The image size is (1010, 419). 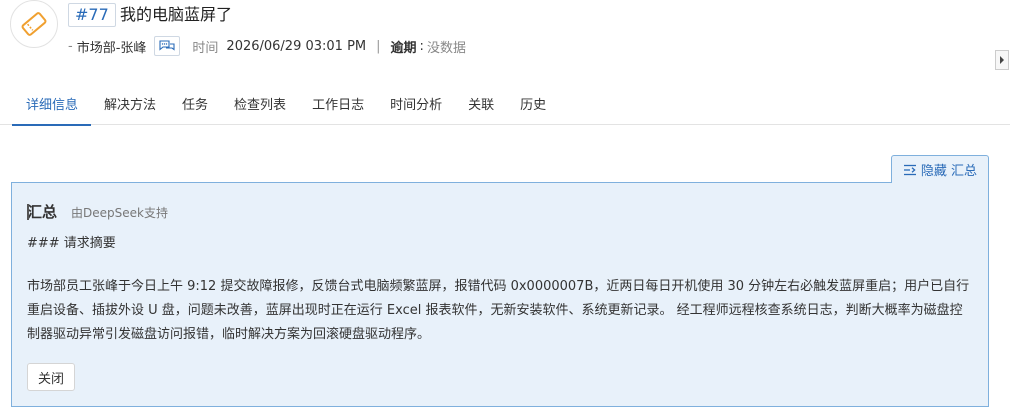 I want to click on tab-associations: 关联, so click(x=481, y=108).